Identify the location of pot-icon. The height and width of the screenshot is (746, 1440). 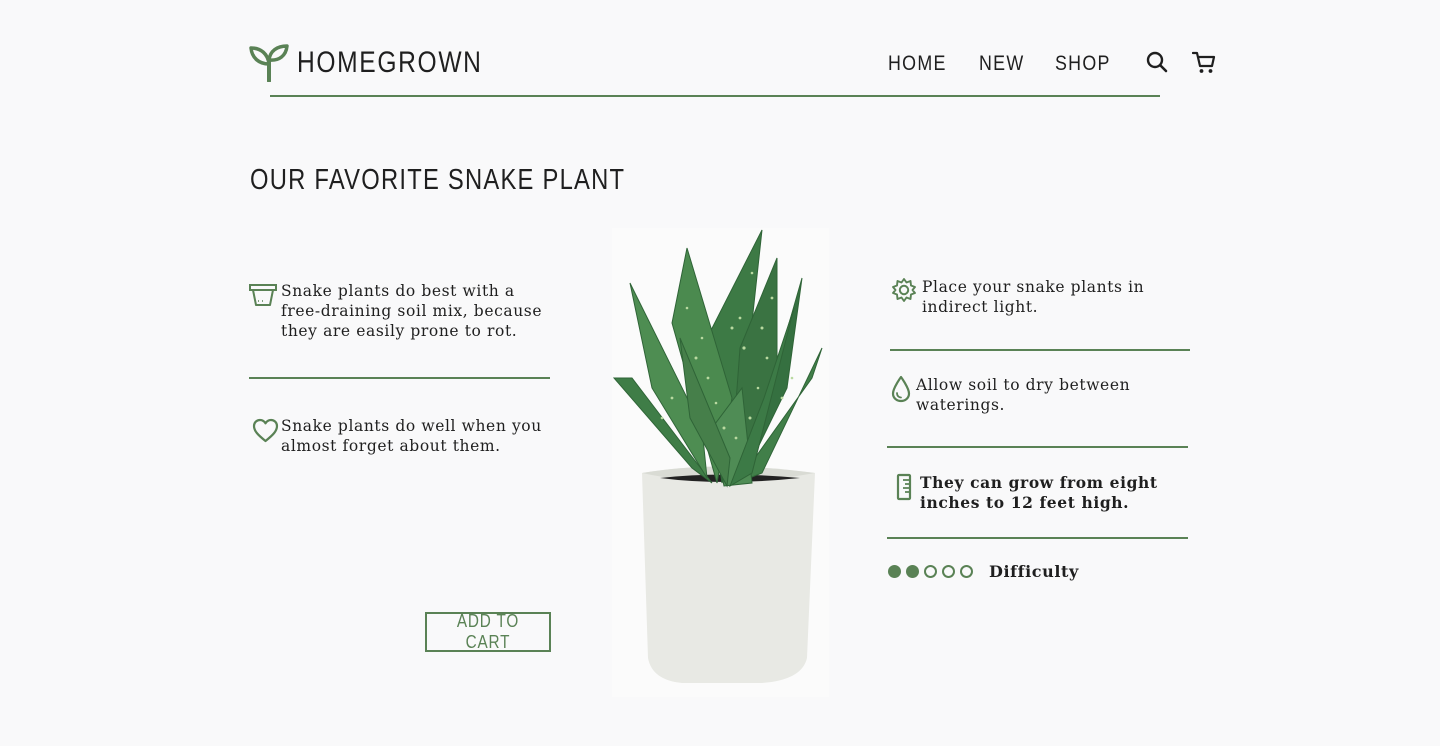
(263, 296).